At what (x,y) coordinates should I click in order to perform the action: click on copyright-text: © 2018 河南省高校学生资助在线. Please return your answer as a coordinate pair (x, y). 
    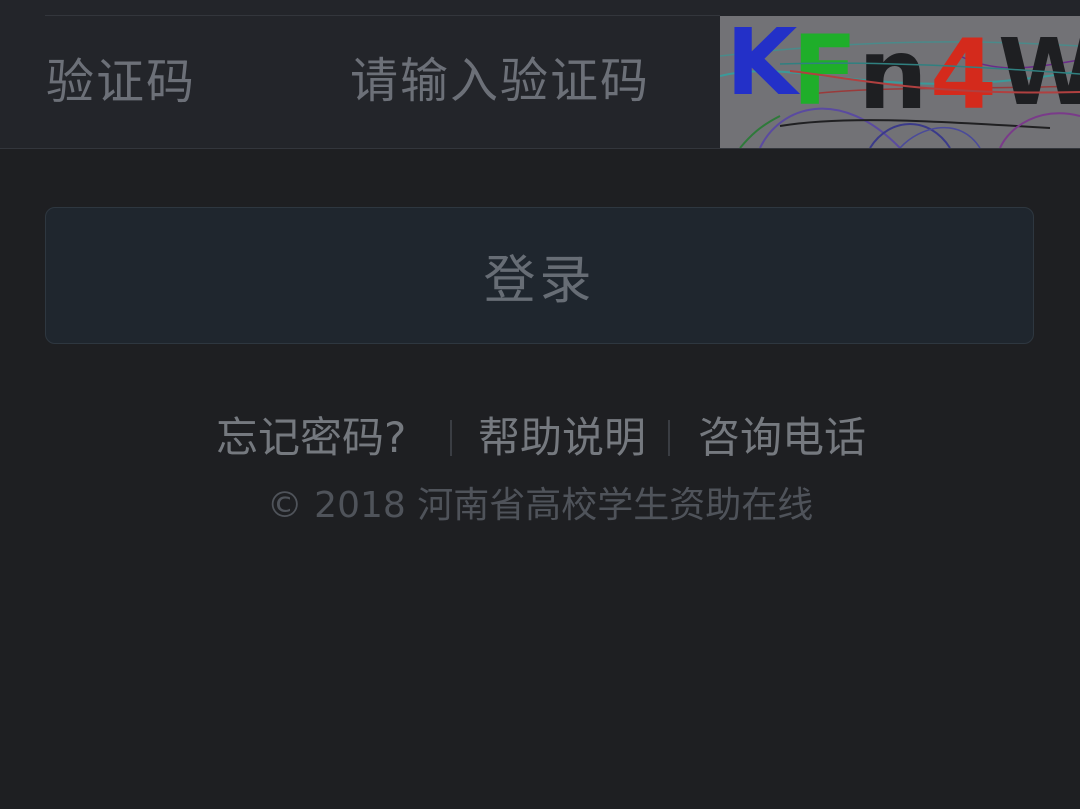
    Looking at the image, I should click on (540, 505).